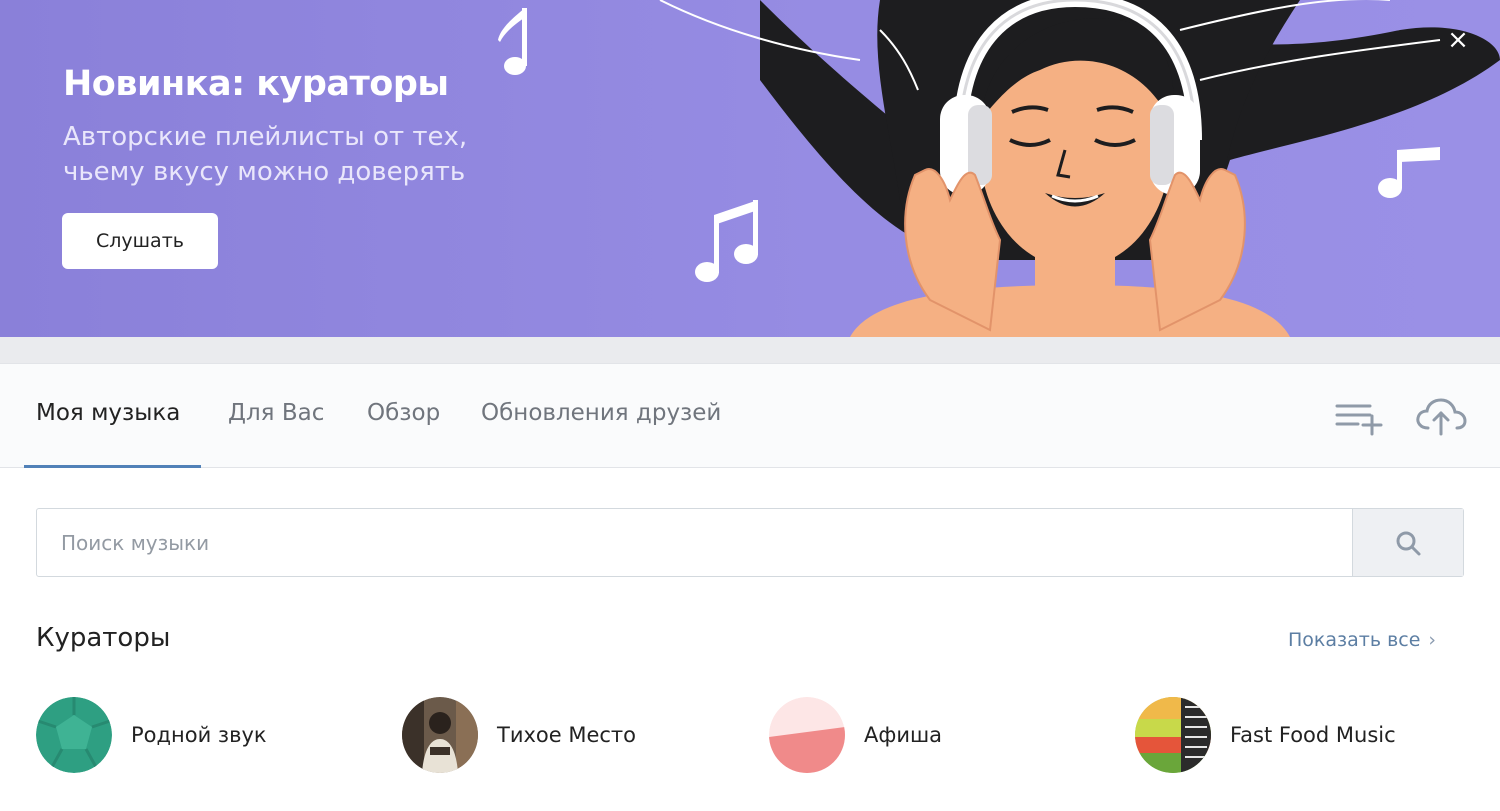 This screenshot has height=811, width=1500. I want to click on search-input, so click(694, 542).